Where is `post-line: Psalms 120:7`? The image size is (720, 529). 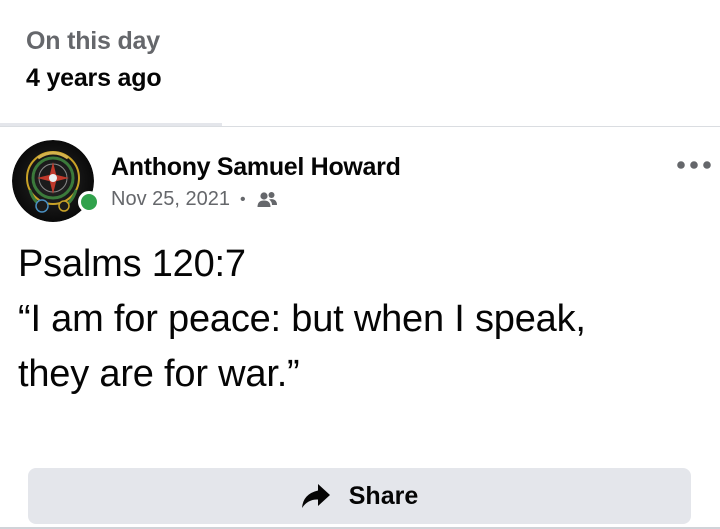
post-line: Psalms 120:7 is located at coordinates (132, 264).